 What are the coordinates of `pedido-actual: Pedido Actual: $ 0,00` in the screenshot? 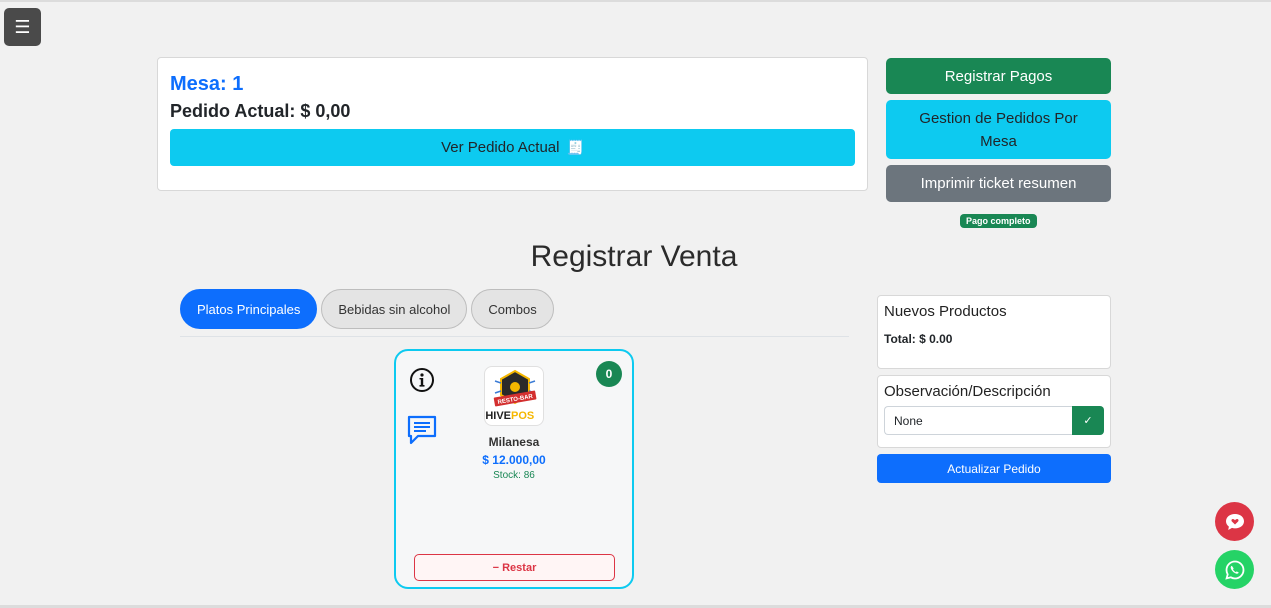 It's located at (260, 111).